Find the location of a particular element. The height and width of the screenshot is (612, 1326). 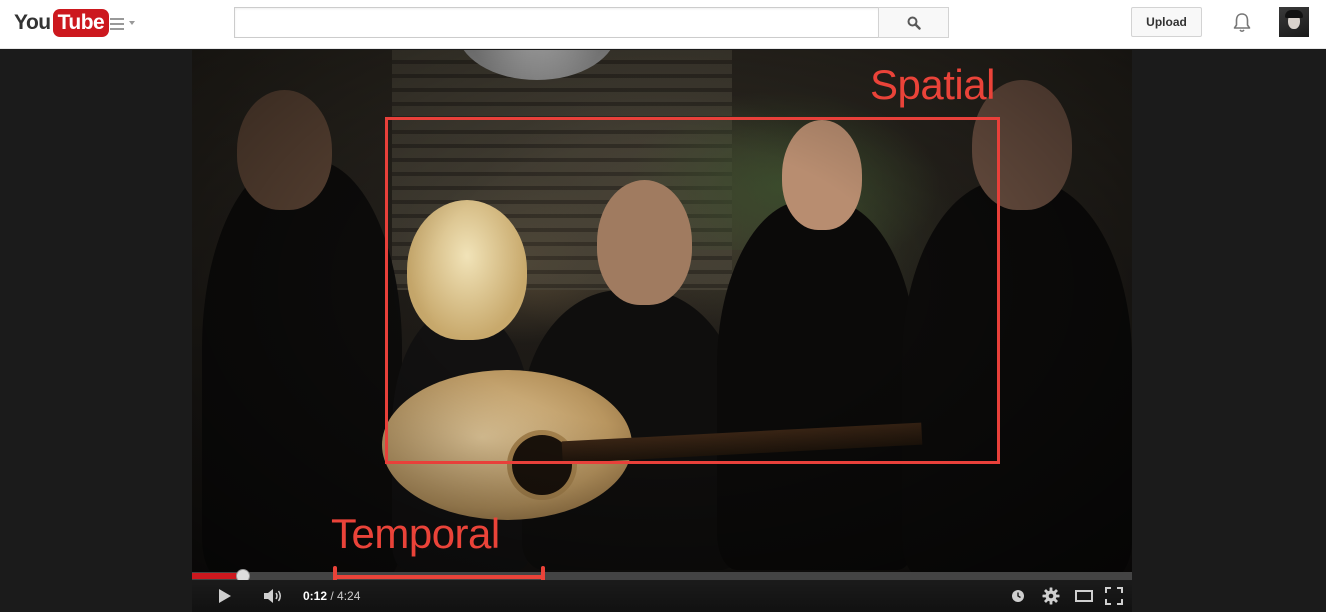

play-button is located at coordinates (224, 596).